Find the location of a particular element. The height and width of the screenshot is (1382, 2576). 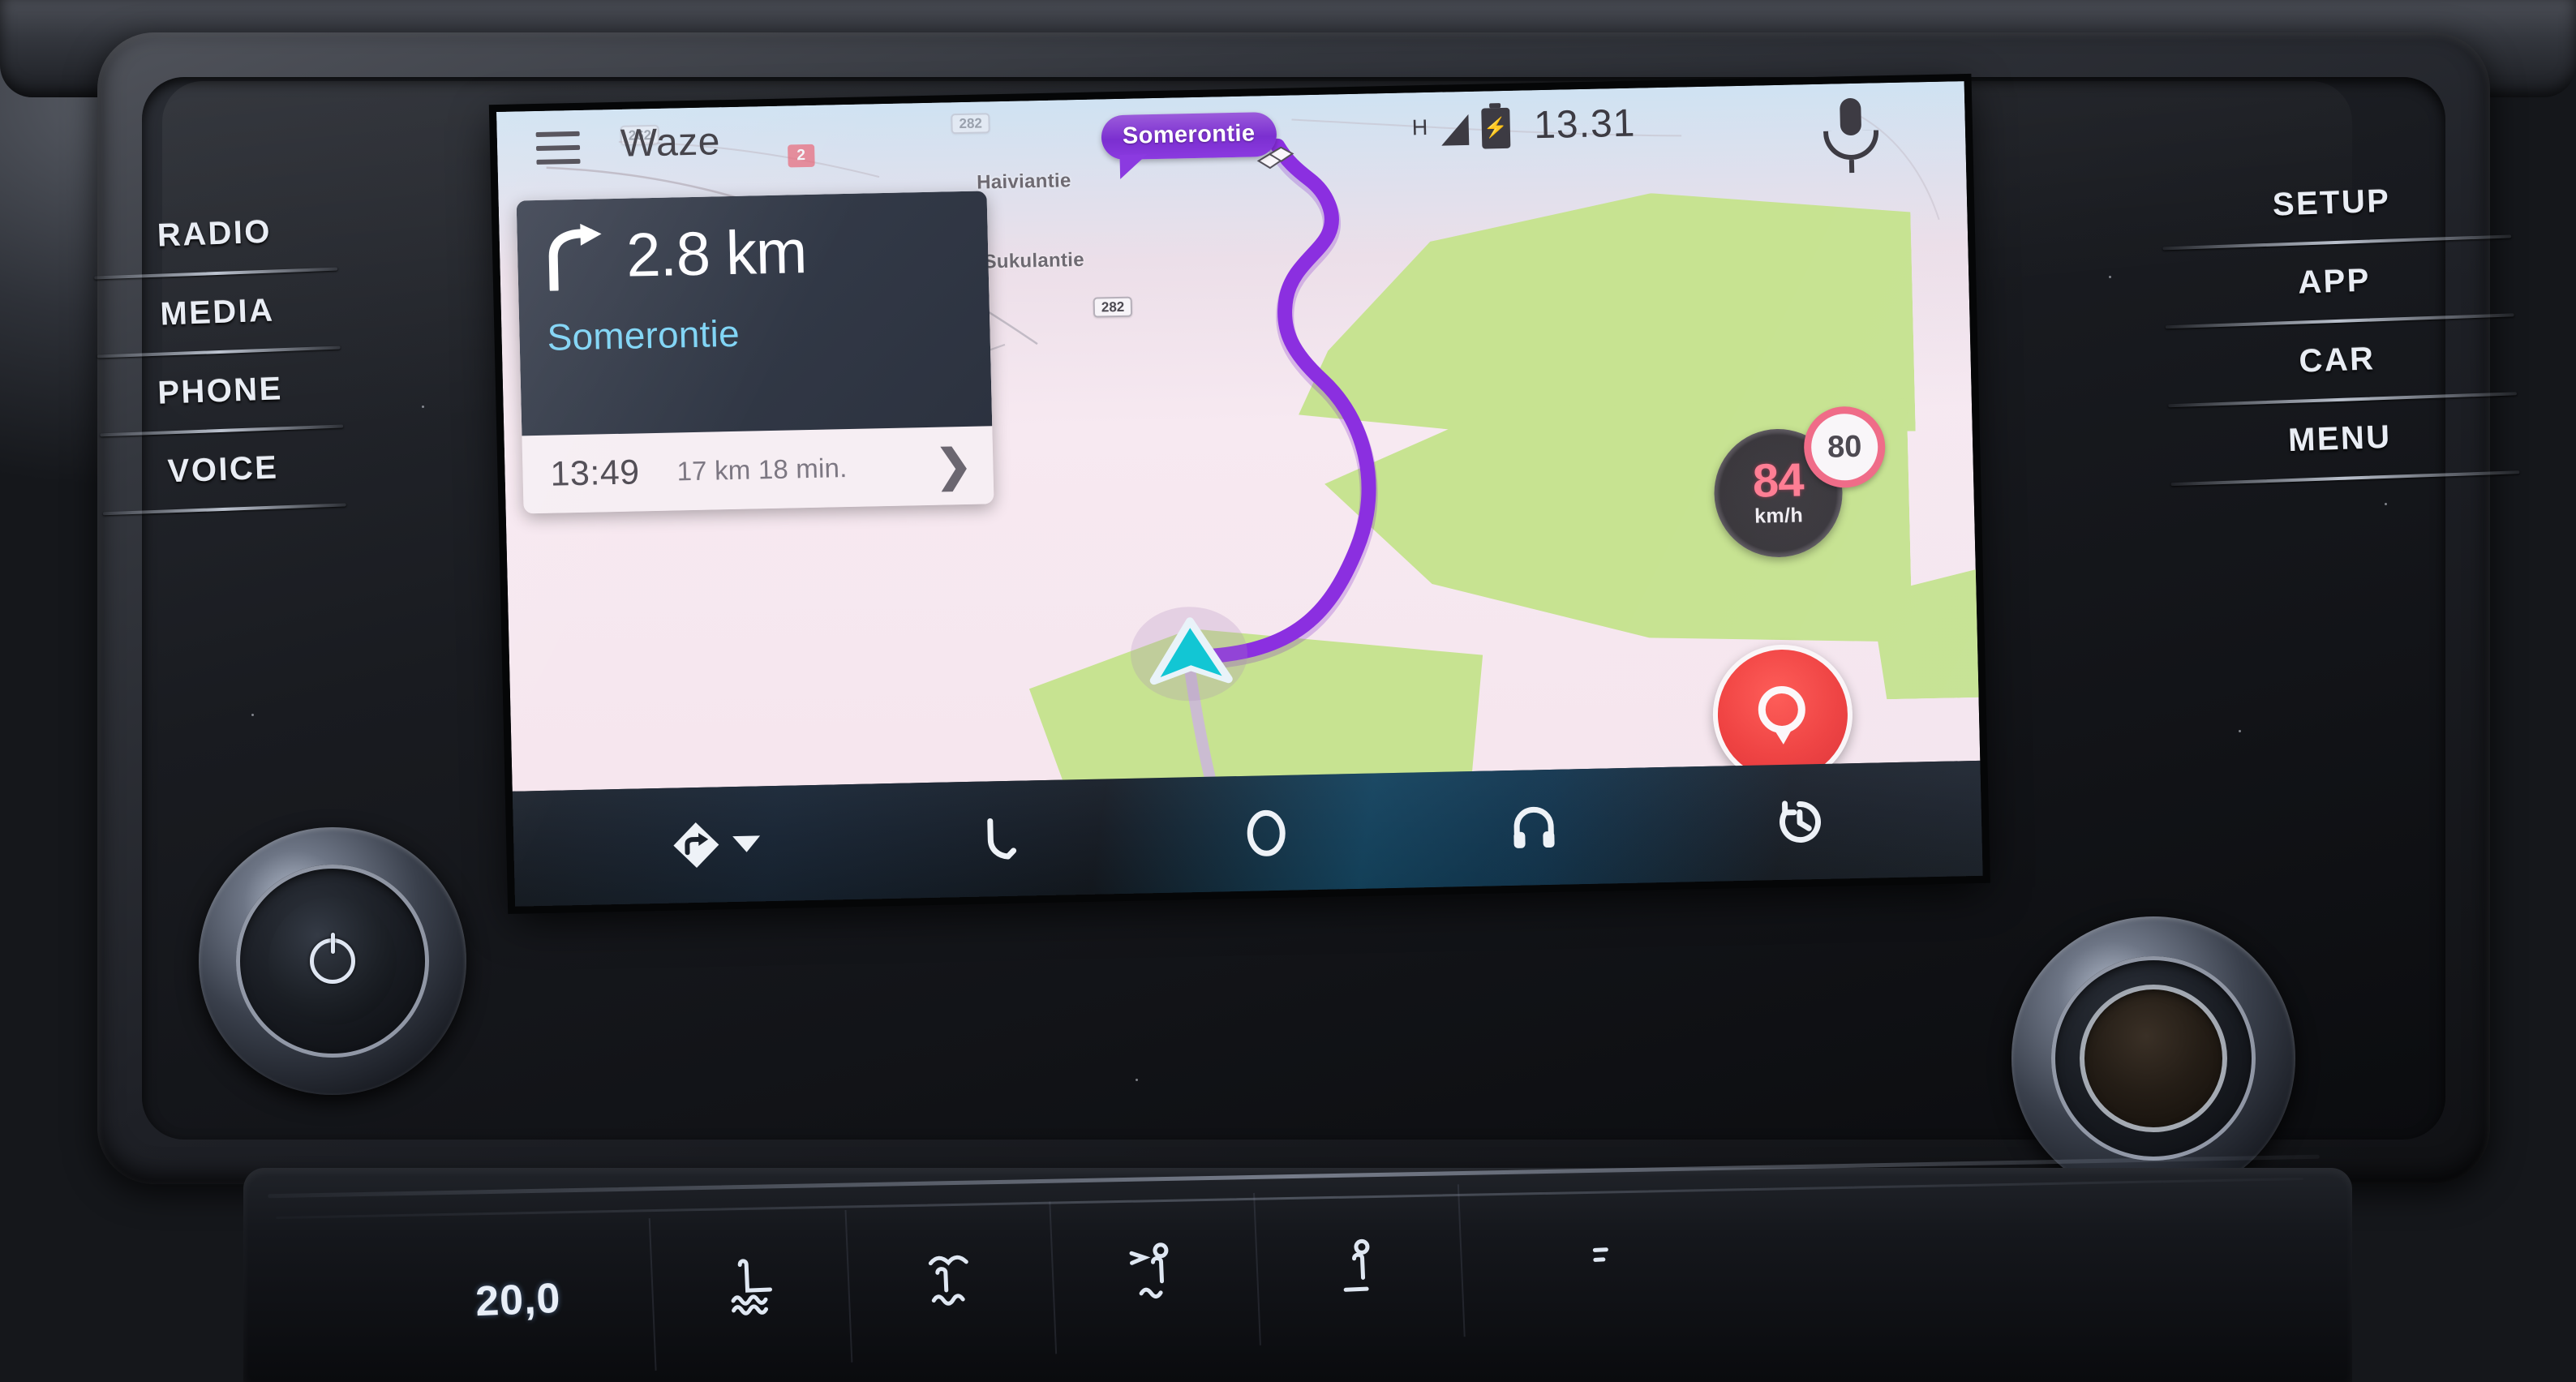

bottom-bar-item-home is located at coordinates (1265, 833).